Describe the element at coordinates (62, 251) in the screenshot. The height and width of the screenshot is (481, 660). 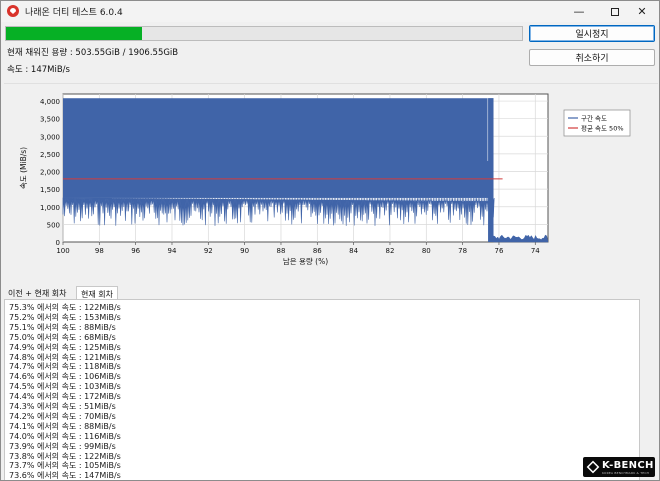
I see `x-tick-label: 100` at that location.